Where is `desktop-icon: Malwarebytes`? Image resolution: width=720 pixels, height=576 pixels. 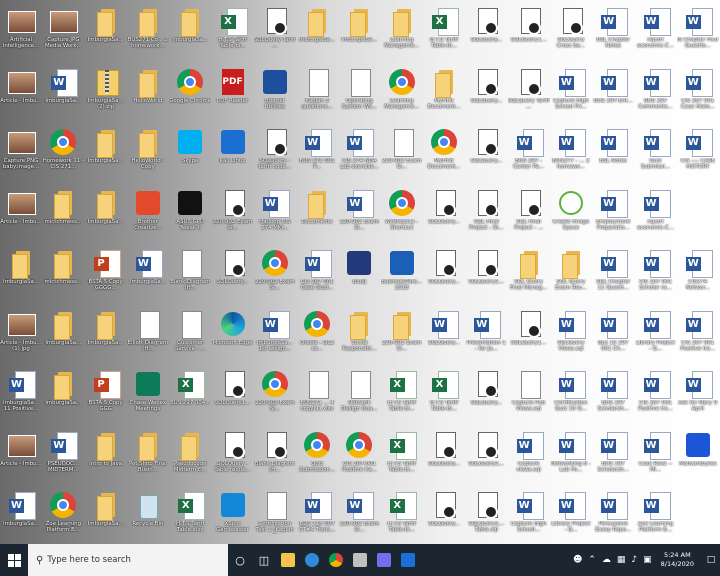
desktop-icon: Malwarebytes is located at coordinates (698, 457).